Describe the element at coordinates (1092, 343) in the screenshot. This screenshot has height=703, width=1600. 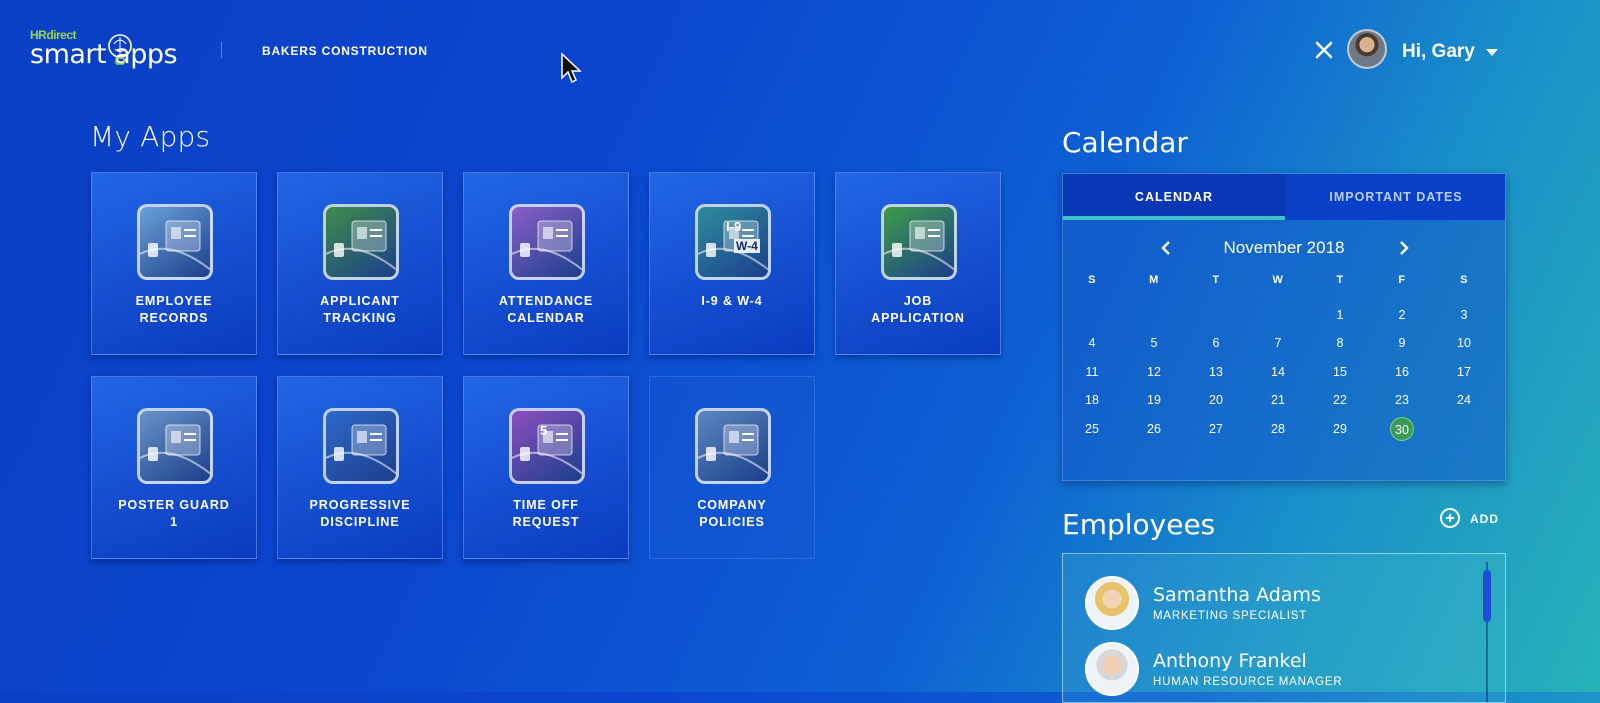
I see `calendar-day: 4` at that location.